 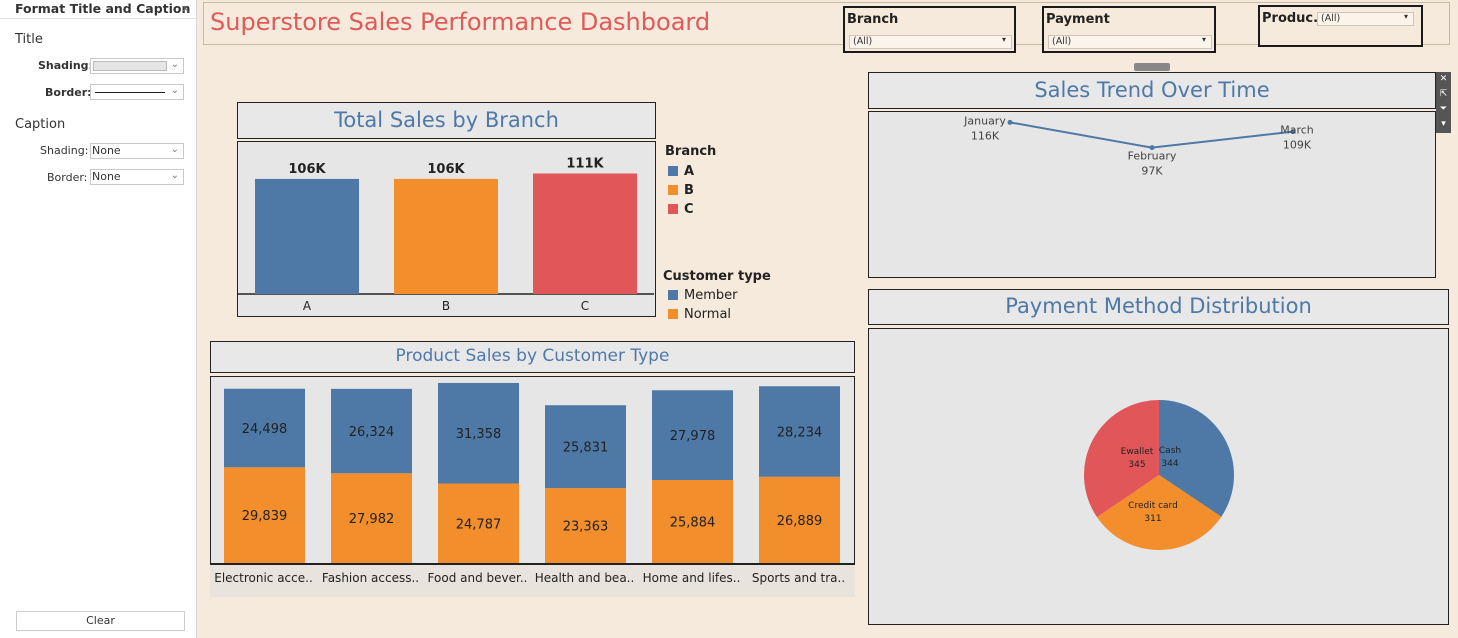 What do you see at coordinates (711, 295) in the screenshot?
I see `legend-member-label: Member` at bounding box center [711, 295].